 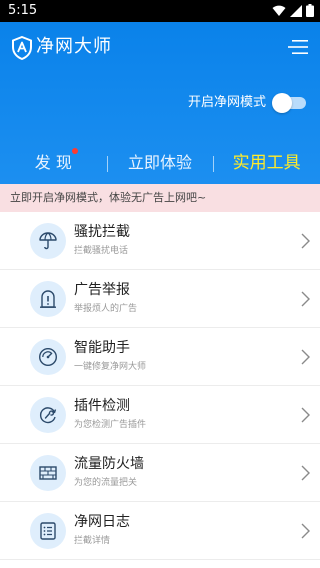 I want to click on firewall-icon, so click(x=48, y=473).